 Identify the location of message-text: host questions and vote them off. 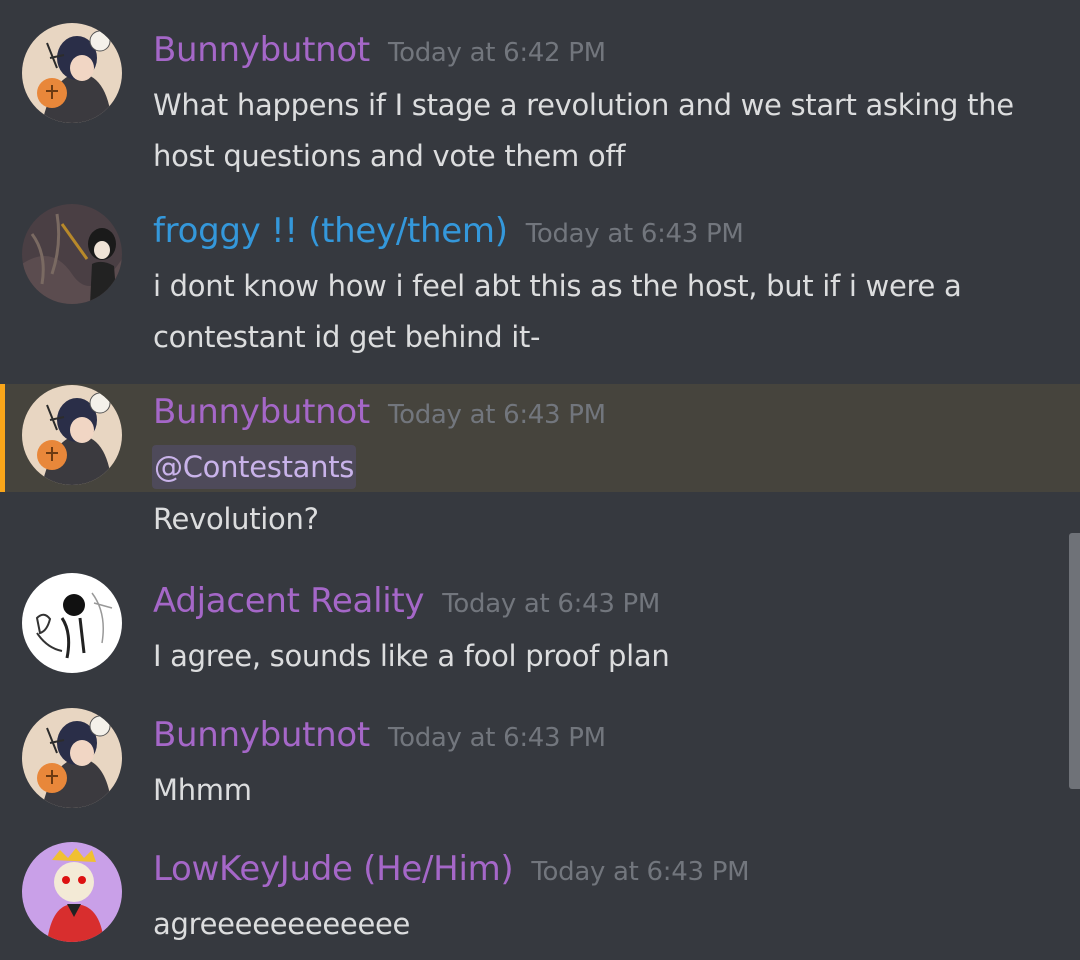
(389, 156).